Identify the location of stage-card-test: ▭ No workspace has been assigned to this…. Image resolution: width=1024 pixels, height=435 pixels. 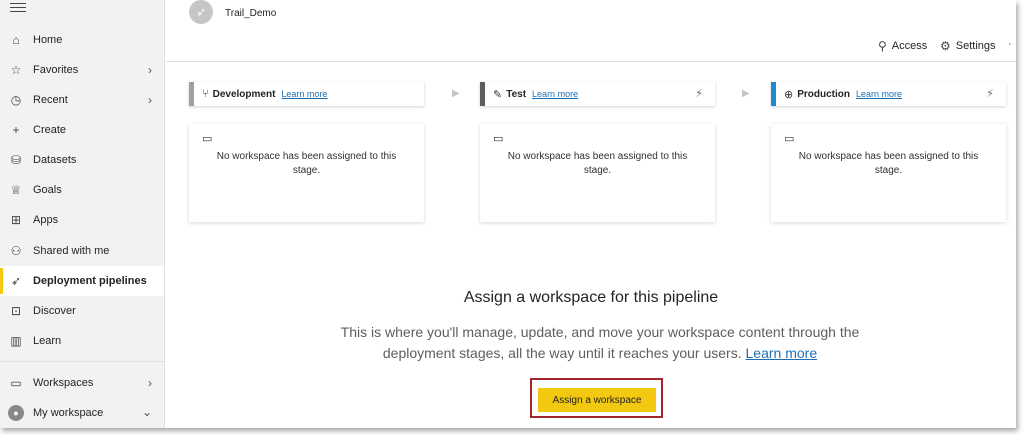
(597, 173).